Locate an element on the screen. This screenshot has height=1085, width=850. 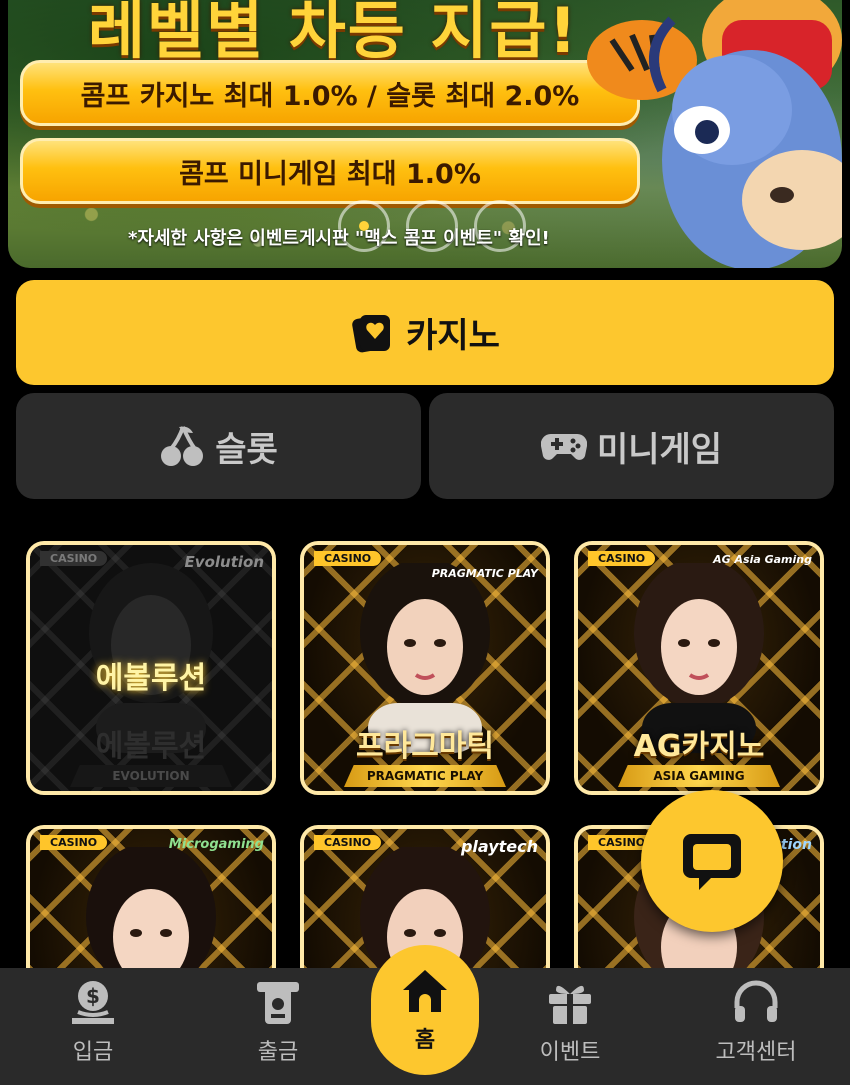
nav-home-circle: 홈 is located at coordinates (425, 1010).